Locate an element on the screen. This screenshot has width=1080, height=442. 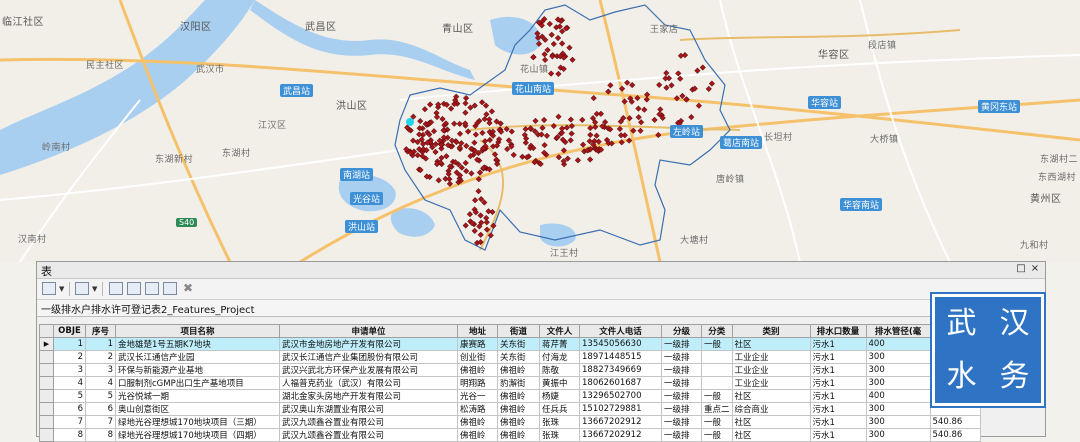
table-cell-addr: 佛祖岭 is located at coordinates (477, 370).